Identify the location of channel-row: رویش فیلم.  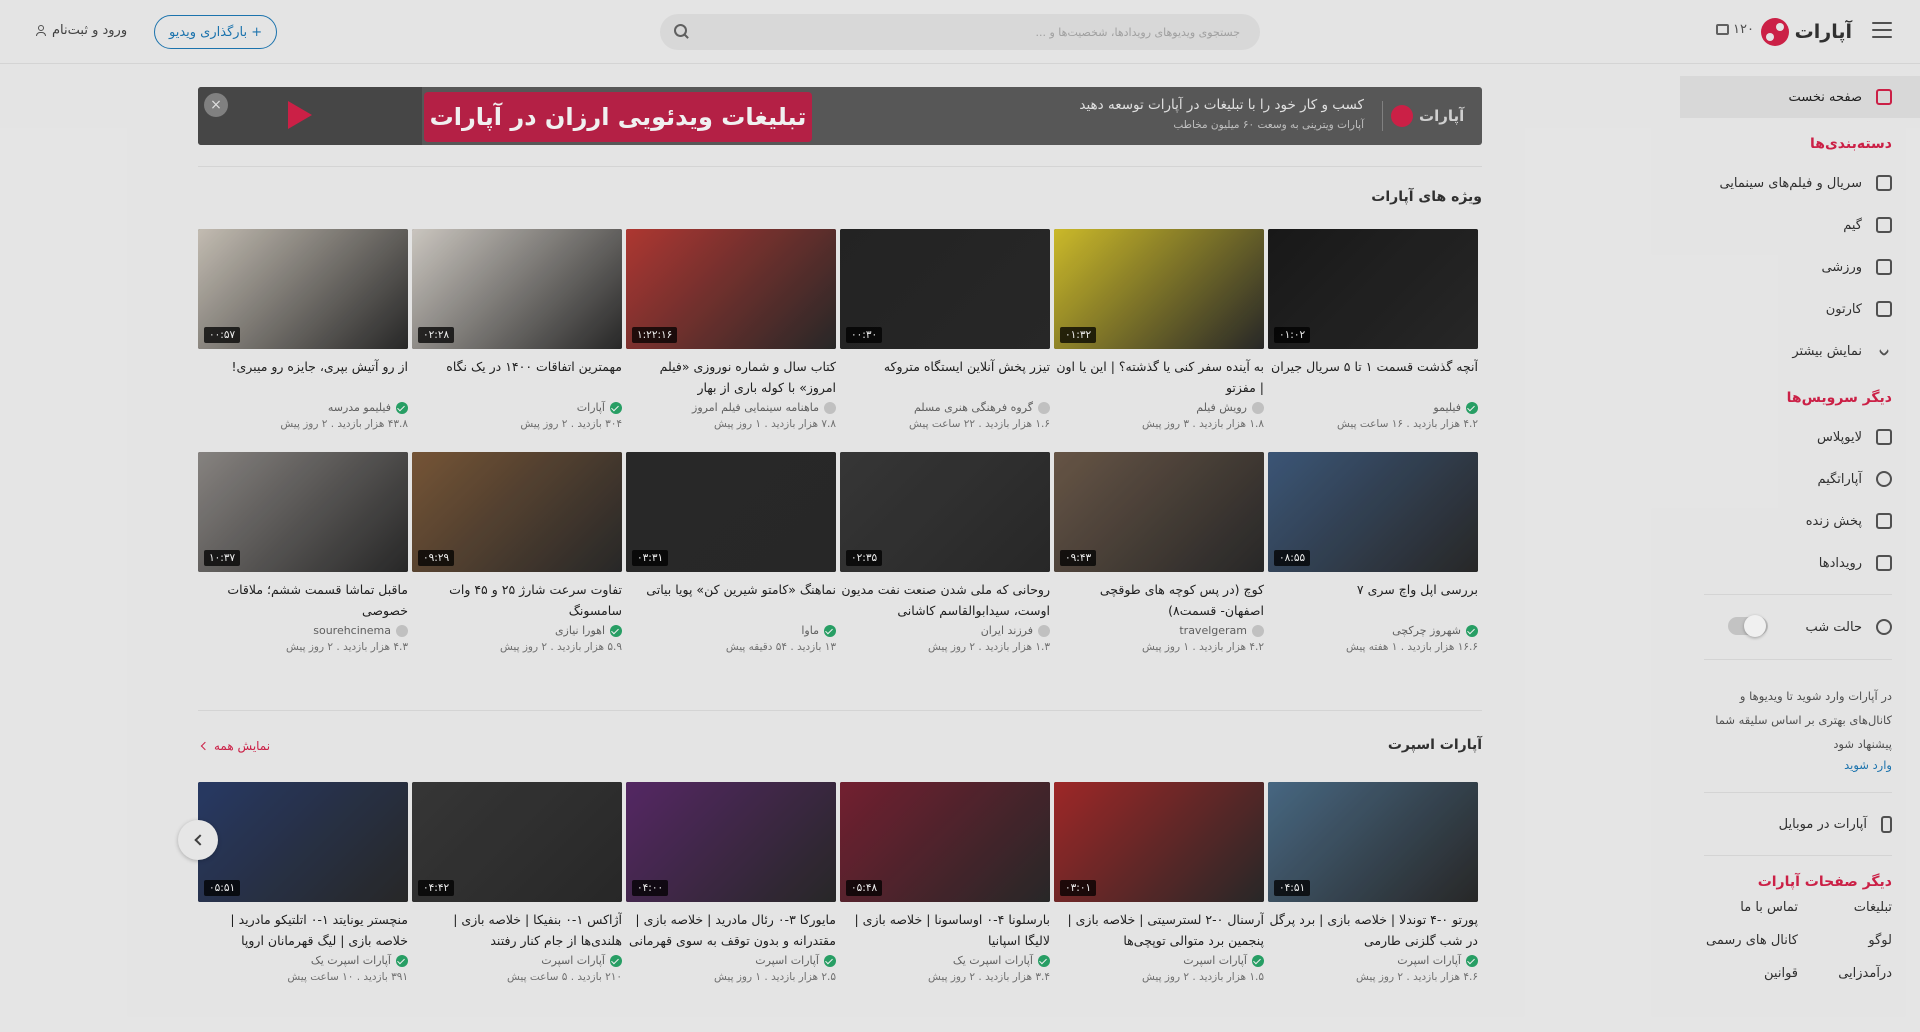
(1159, 407).